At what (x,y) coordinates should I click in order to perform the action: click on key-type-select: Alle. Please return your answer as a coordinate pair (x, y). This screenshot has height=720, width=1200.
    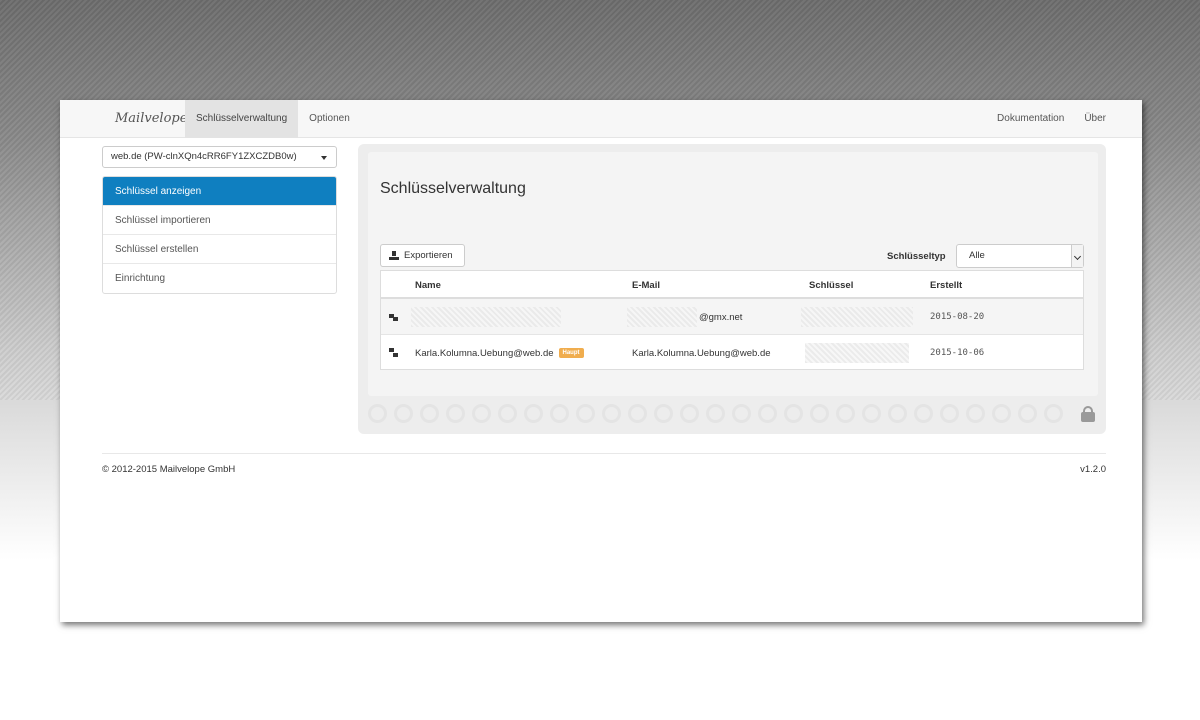
    Looking at the image, I should click on (1020, 256).